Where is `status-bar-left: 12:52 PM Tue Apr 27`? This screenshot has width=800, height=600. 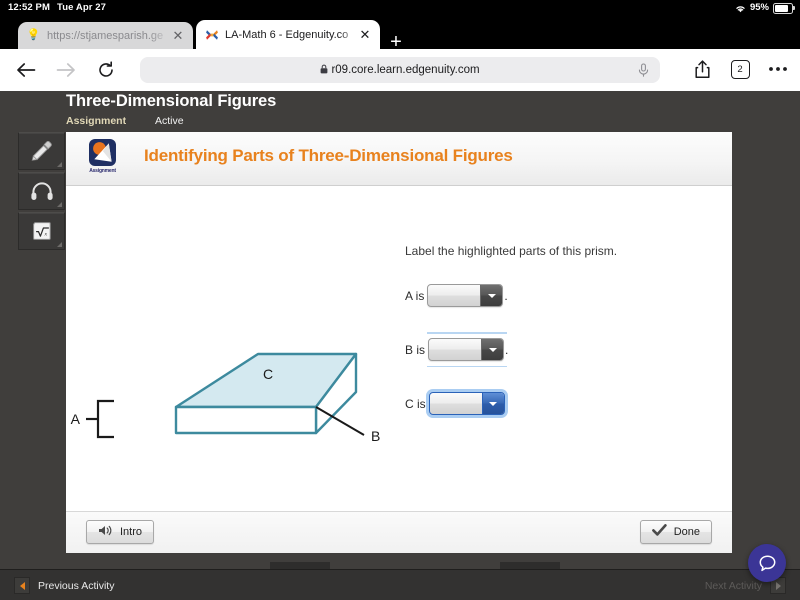 status-bar-left: 12:52 PM Tue Apr 27 is located at coordinates (57, 7).